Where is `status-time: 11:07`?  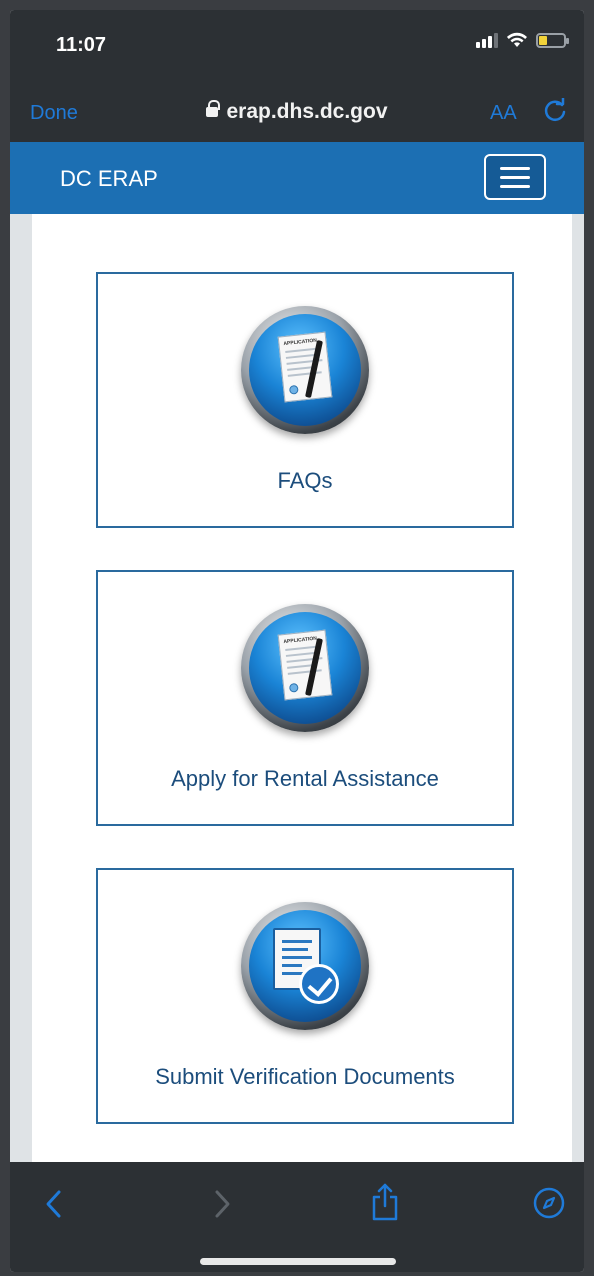
status-time: 11:07 is located at coordinates (81, 45).